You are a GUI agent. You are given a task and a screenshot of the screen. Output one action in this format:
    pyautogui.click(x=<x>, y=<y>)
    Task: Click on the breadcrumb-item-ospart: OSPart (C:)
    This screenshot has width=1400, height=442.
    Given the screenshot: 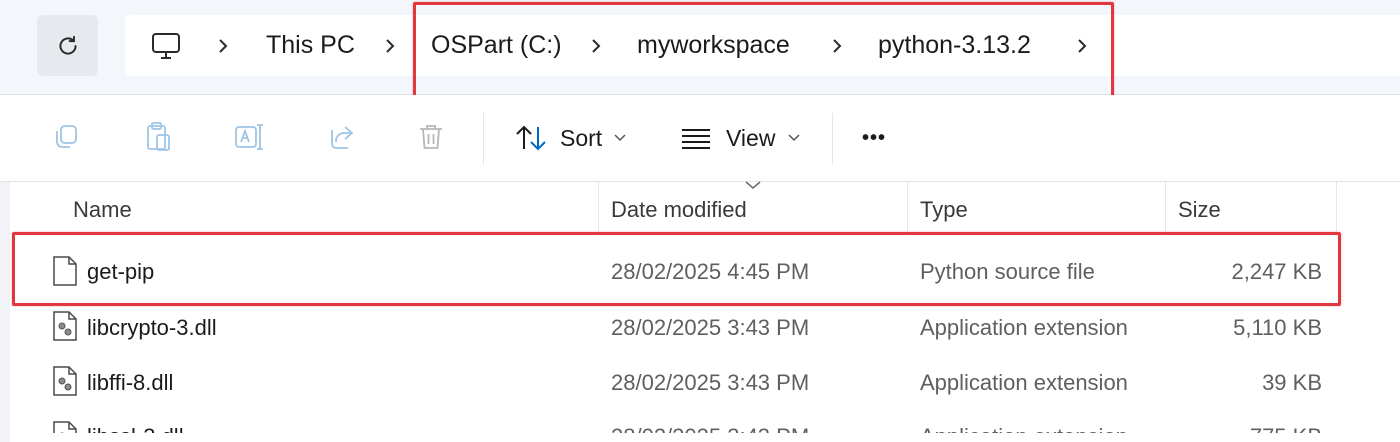 What is the action you would take?
    pyautogui.click(x=496, y=45)
    